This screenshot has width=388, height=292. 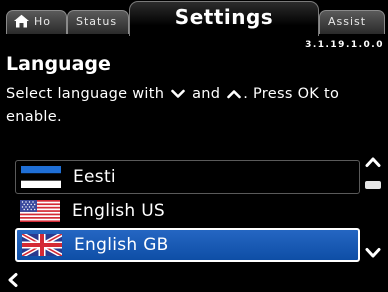 I want to click on tab-assist: Assist, so click(x=352, y=22).